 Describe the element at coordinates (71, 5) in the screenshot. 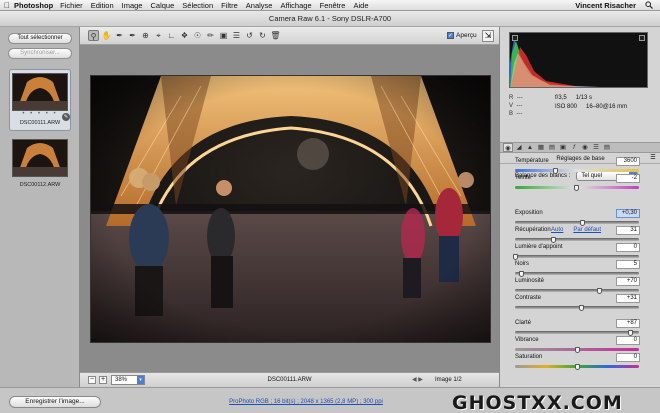

I see `menu-fichier: Fichier` at that location.